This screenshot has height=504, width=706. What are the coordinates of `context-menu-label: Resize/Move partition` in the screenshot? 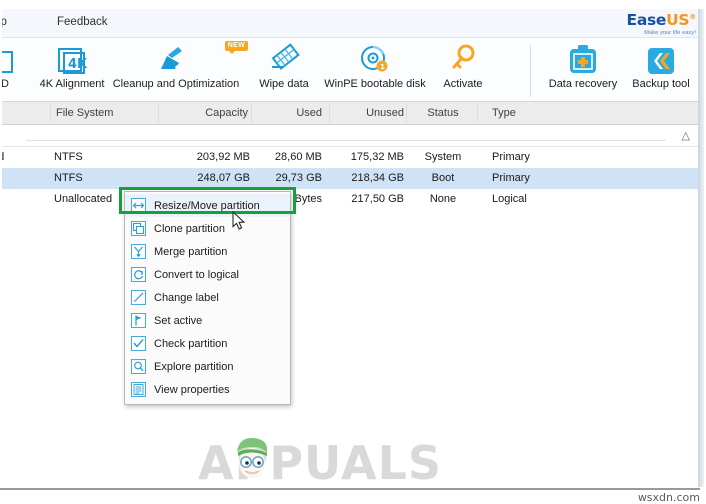 It's located at (207, 205).